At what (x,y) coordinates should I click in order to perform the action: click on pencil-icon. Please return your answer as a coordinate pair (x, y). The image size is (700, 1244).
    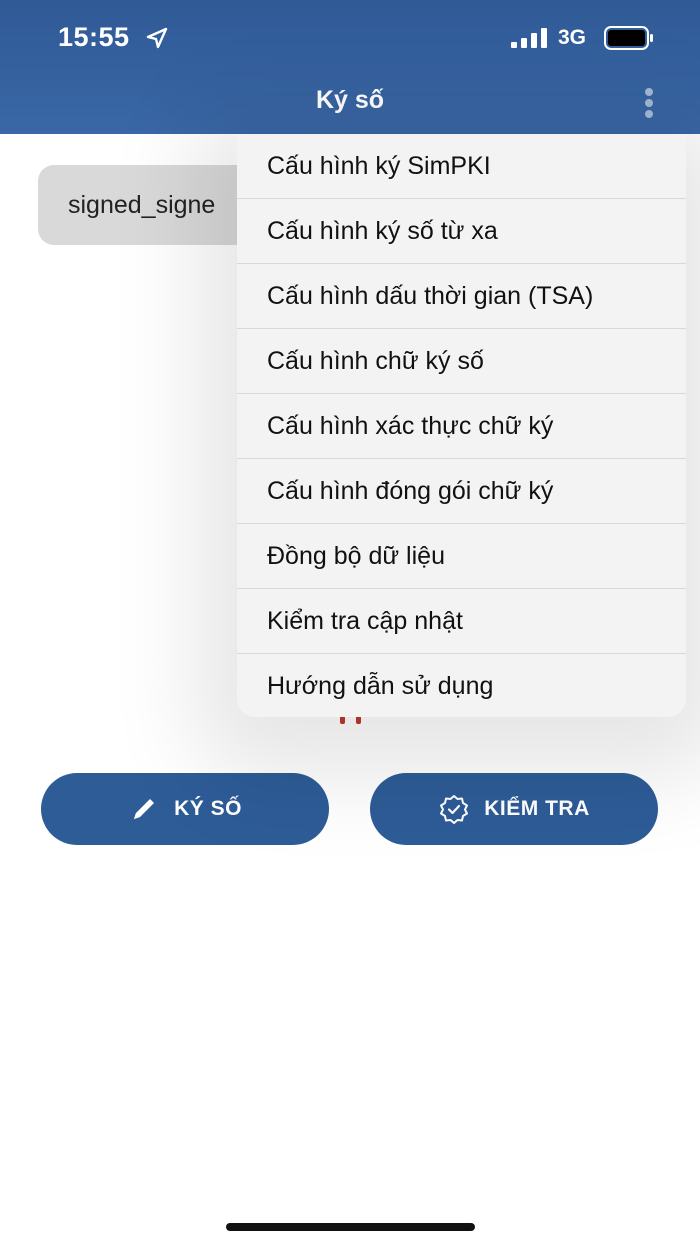
    Looking at the image, I should click on (144, 809).